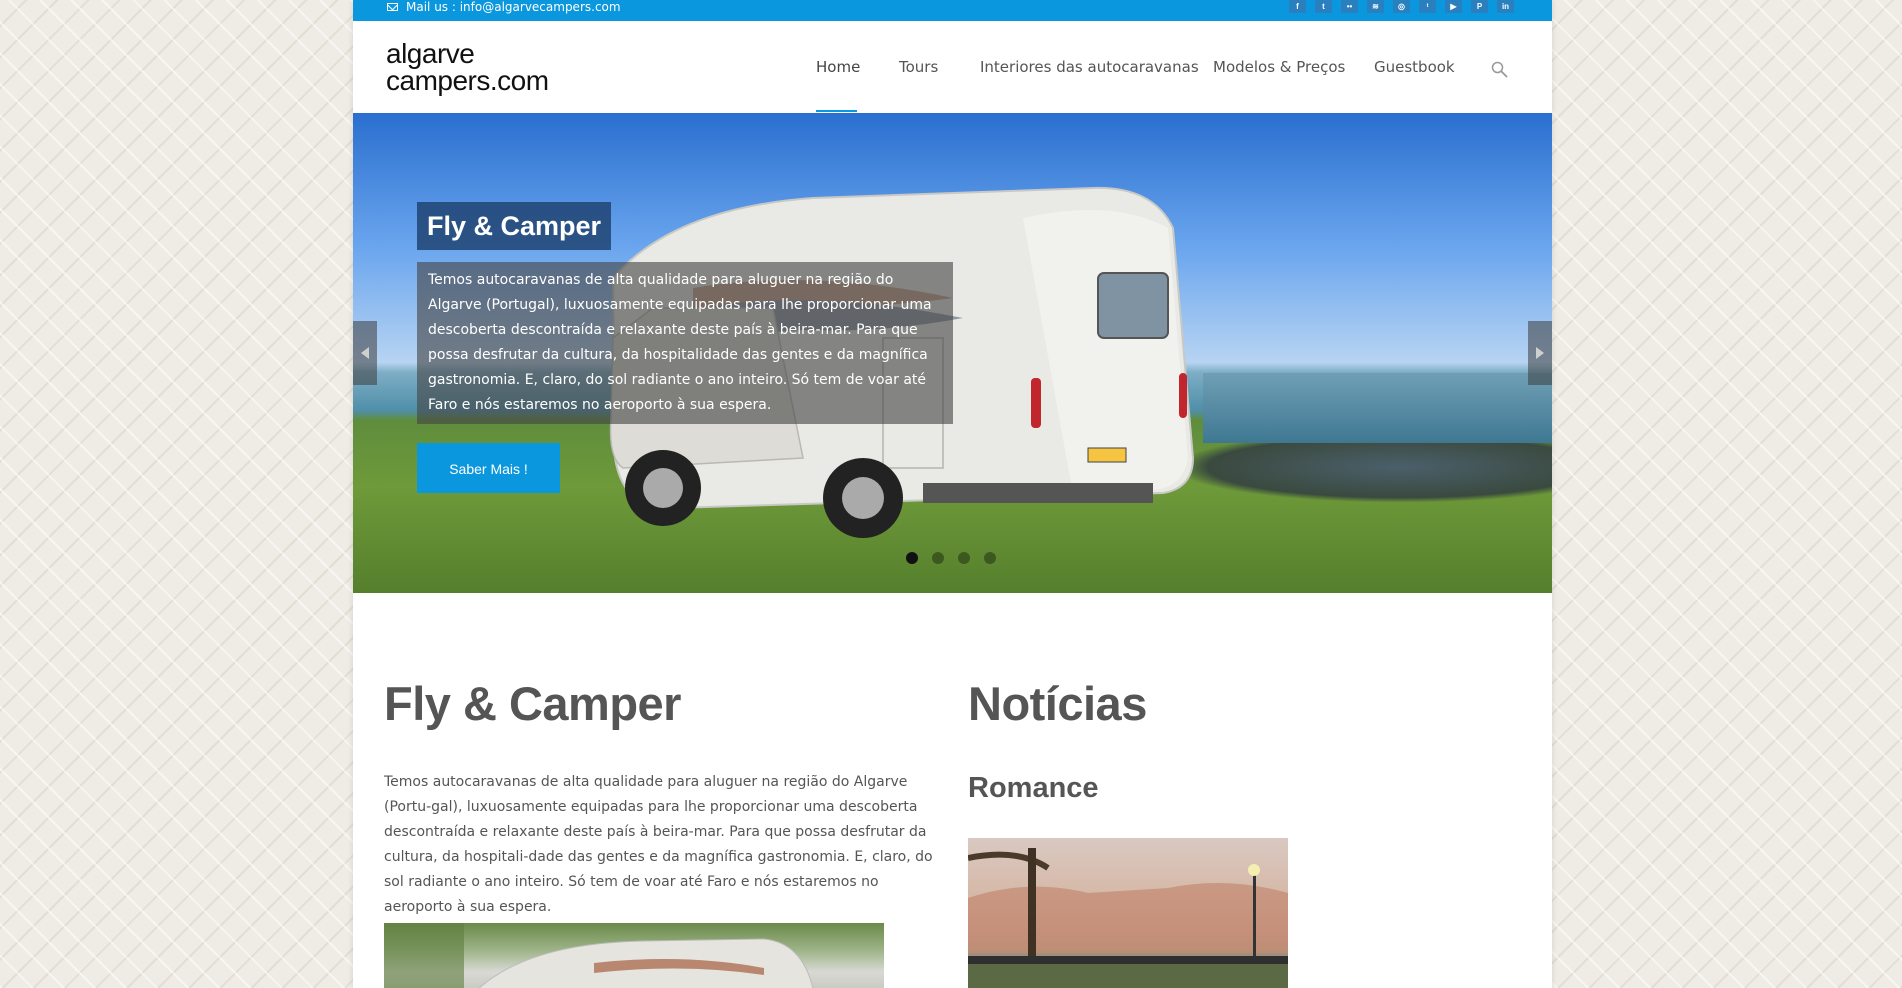  I want to click on flickr-icon: ••, so click(1349, 6).